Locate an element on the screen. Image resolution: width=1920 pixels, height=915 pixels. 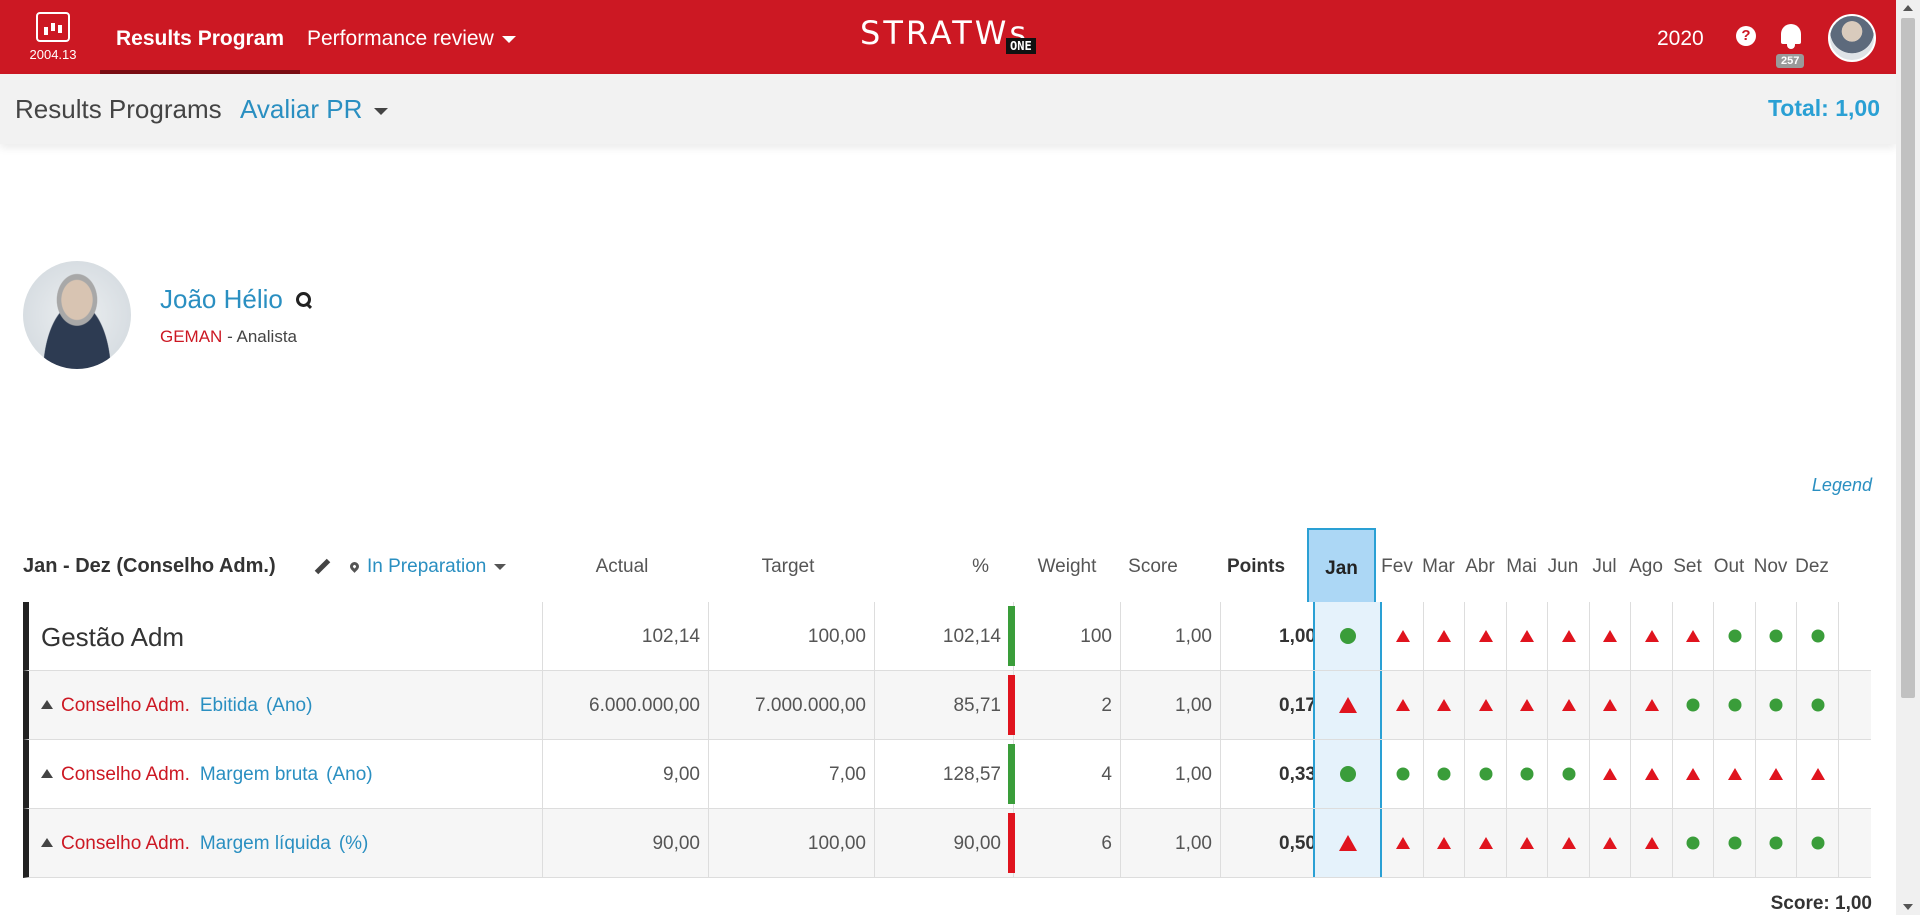
legend-link: Legend is located at coordinates (1842, 485).